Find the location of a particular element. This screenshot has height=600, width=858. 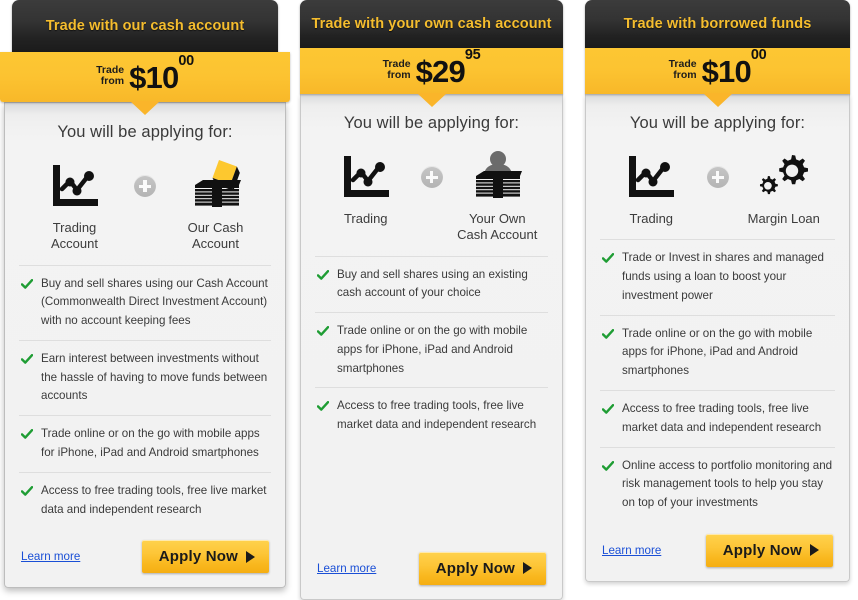

price-amount: $29 is located at coordinates (440, 71).